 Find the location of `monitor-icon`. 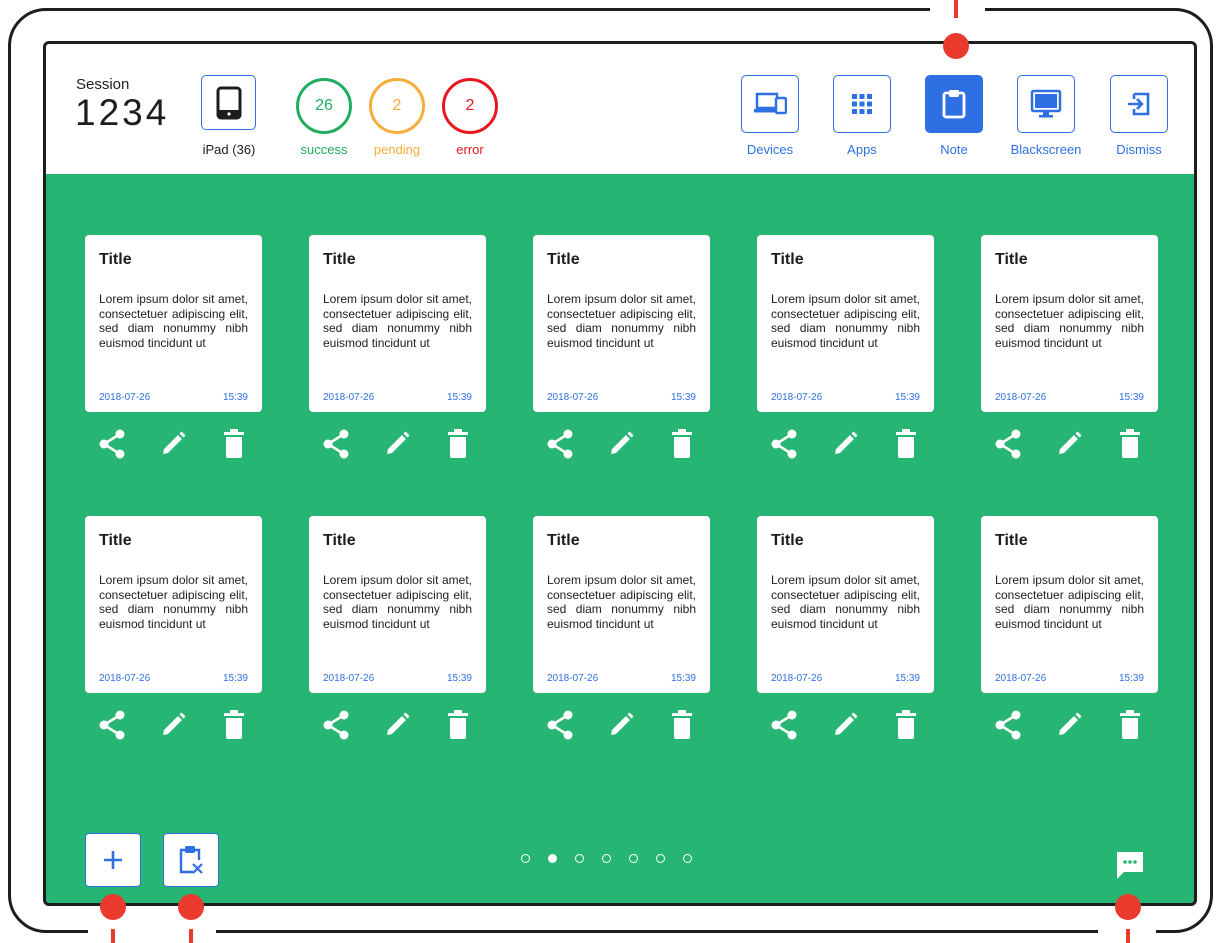

monitor-icon is located at coordinates (1046, 103).